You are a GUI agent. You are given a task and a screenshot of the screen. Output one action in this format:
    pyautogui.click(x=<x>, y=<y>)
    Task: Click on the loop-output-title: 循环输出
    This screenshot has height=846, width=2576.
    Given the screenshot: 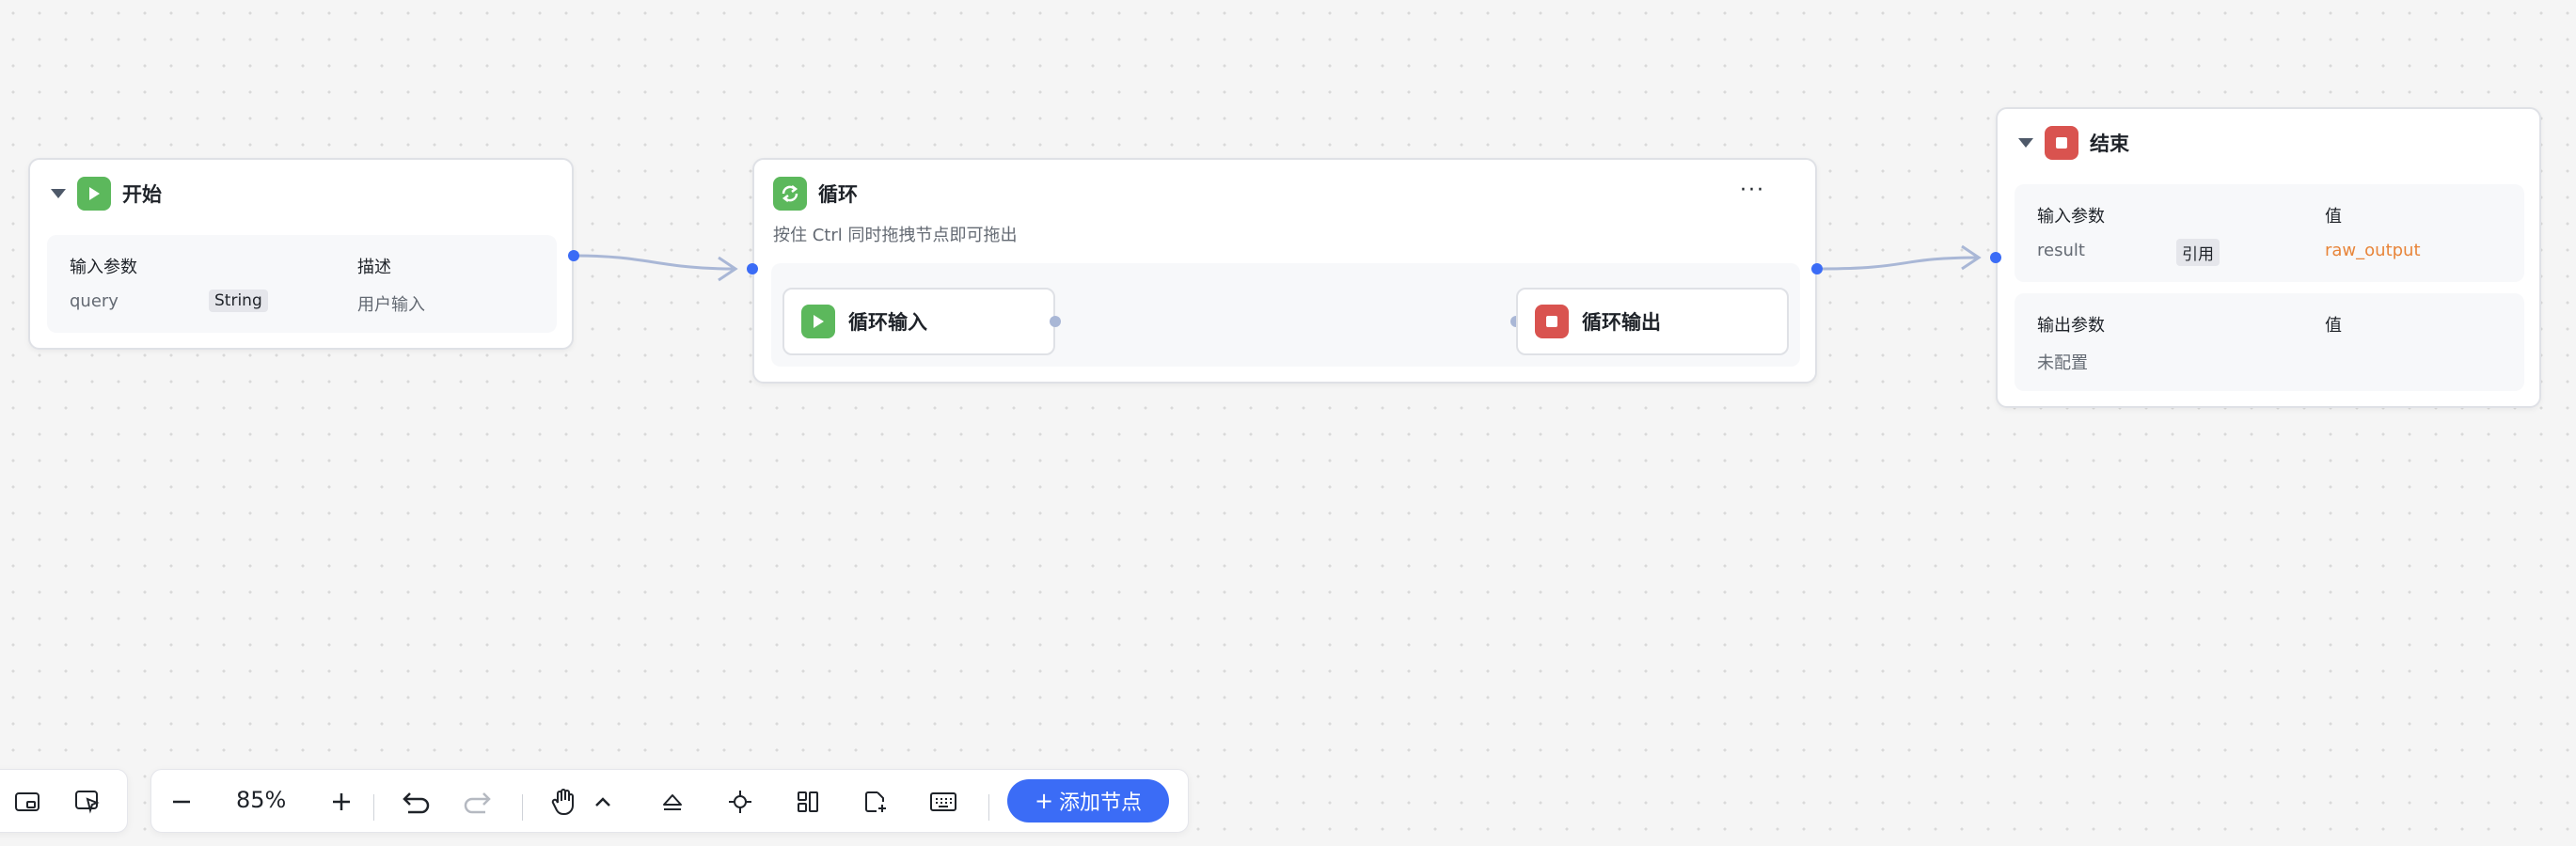 What is the action you would take?
    pyautogui.click(x=1621, y=322)
    